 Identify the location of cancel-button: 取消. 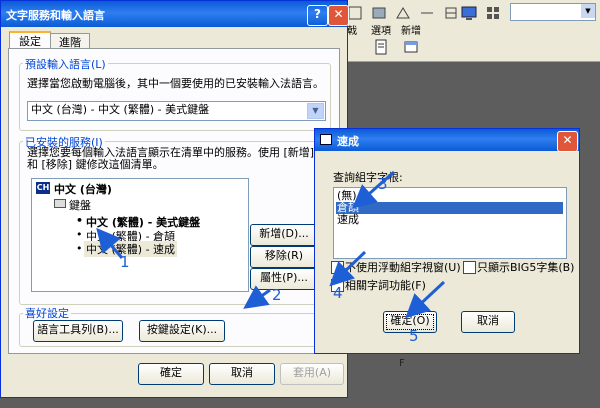
(242, 374).